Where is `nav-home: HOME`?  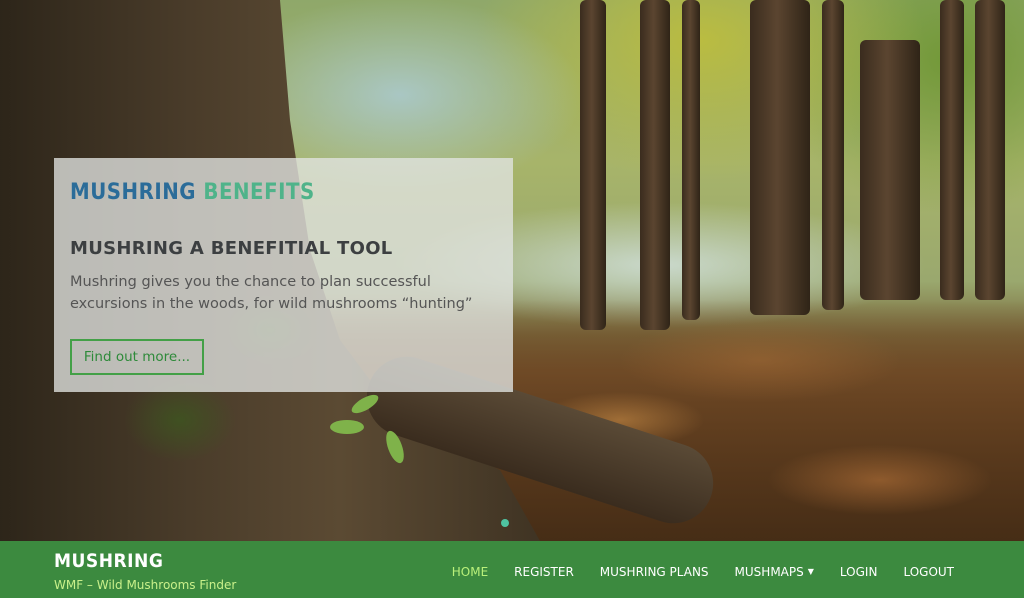 nav-home: HOME is located at coordinates (470, 572).